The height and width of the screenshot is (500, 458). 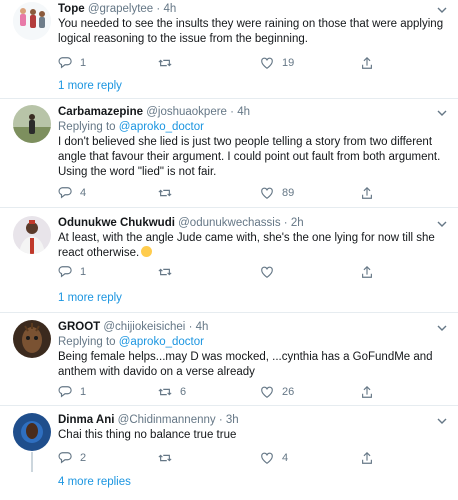 What do you see at coordinates (116, 223) in the screenshot?
I see `author-name: Odunukwe Chukwudi` at bounding box center [116, 223].